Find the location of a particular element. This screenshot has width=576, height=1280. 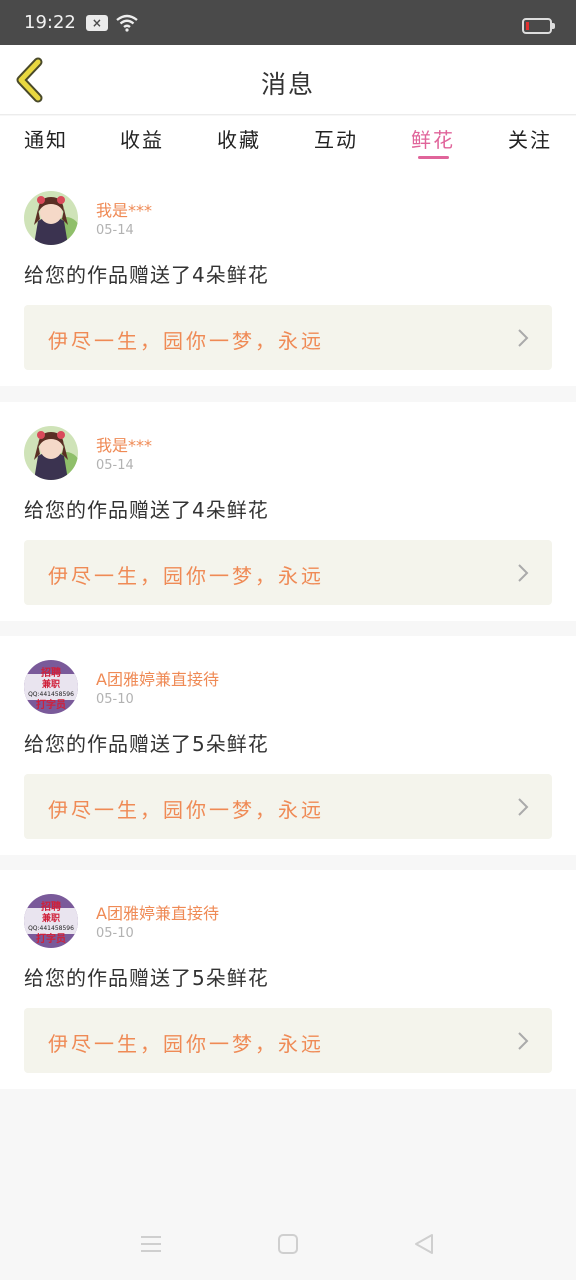

status-icons: × is located at coordinates (111, 23).